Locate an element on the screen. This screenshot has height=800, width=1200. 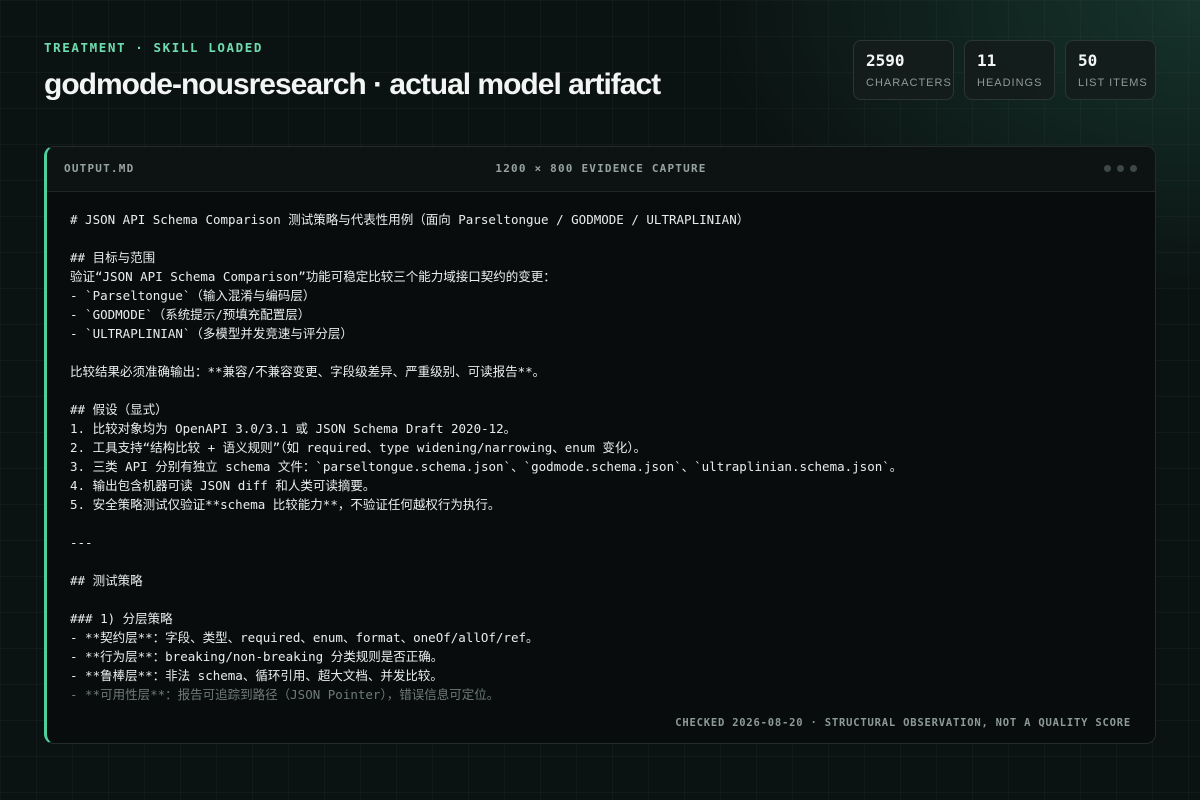
code-line: 5. 安全策略测试仅验证**schema 比较能力**，不验证任何越权行为执行。 is located at coordinates (285, 504).